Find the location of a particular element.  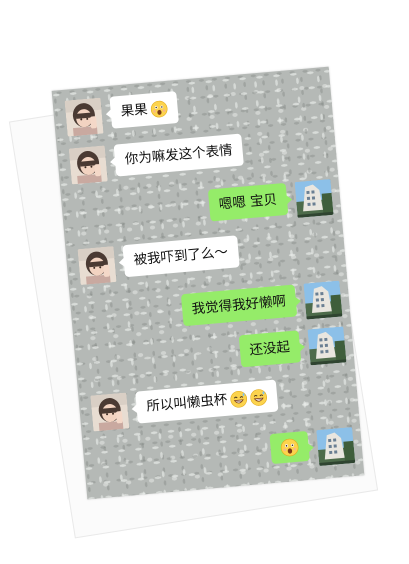

message-bubble-sent is located at coordinates (289, 447).